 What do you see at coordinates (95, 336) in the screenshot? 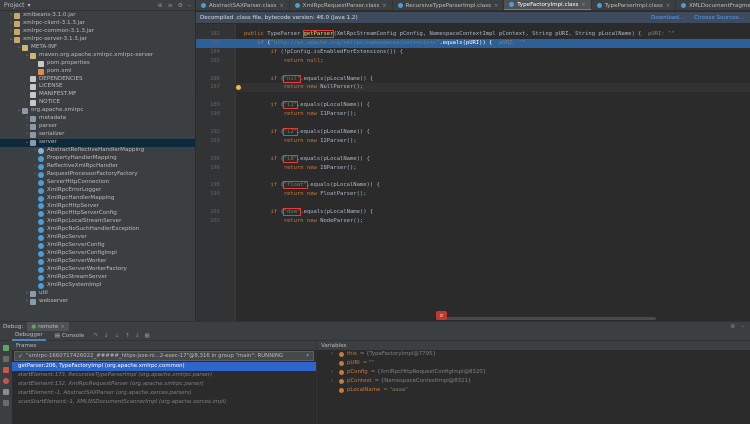
I see `step-over-icon: ↷` at bounding box center [95, 336].